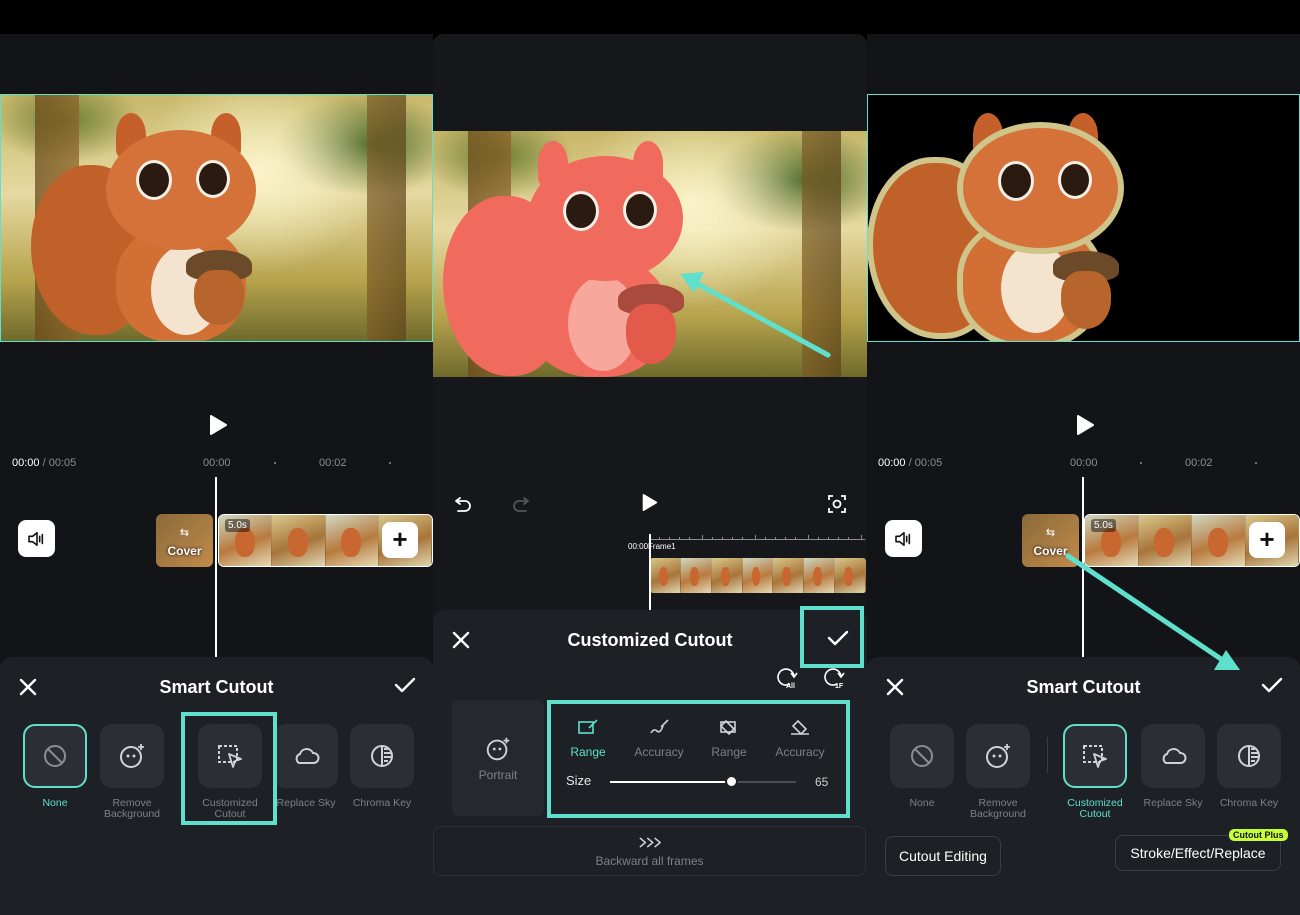  I want to click on redo-icon, so click(522, 505).